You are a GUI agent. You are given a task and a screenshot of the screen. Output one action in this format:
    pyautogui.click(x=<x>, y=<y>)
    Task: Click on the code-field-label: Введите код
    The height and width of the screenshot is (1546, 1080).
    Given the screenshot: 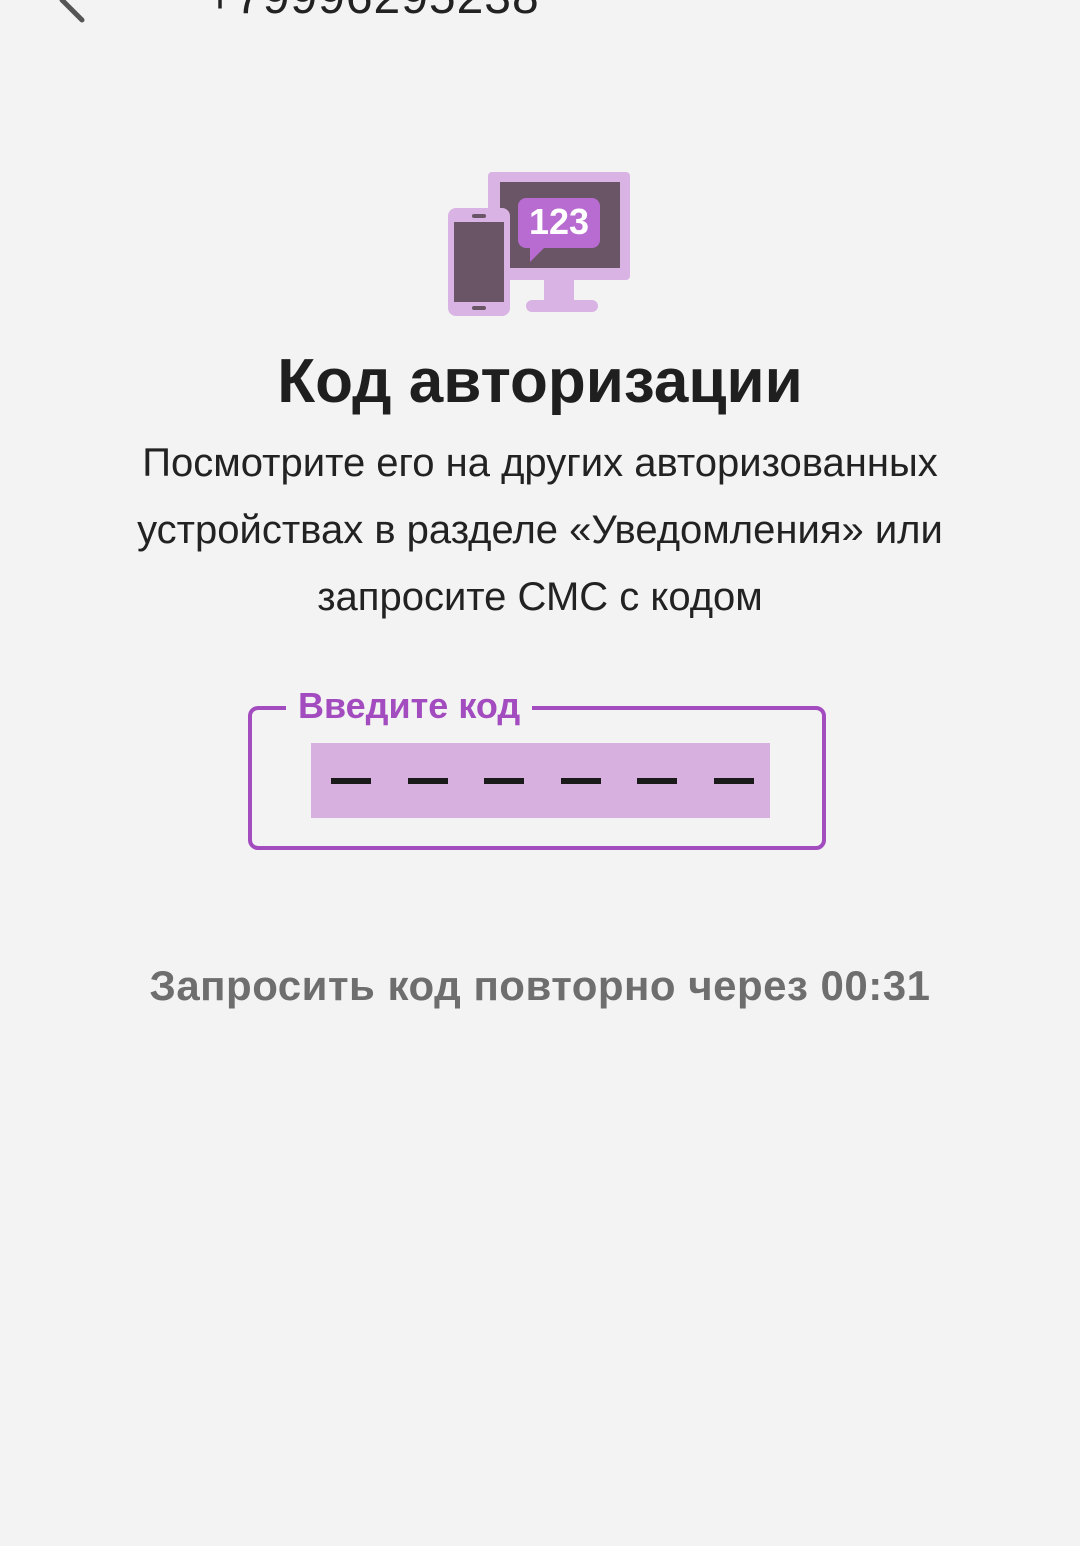 What is the action you would take?
    pyautogui.click(x=409, y=706)
    